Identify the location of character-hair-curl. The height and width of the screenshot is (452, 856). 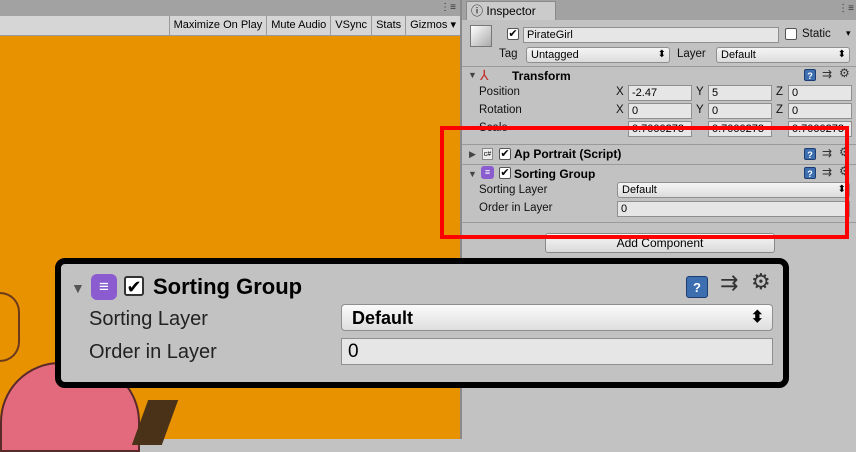
(10, 327).